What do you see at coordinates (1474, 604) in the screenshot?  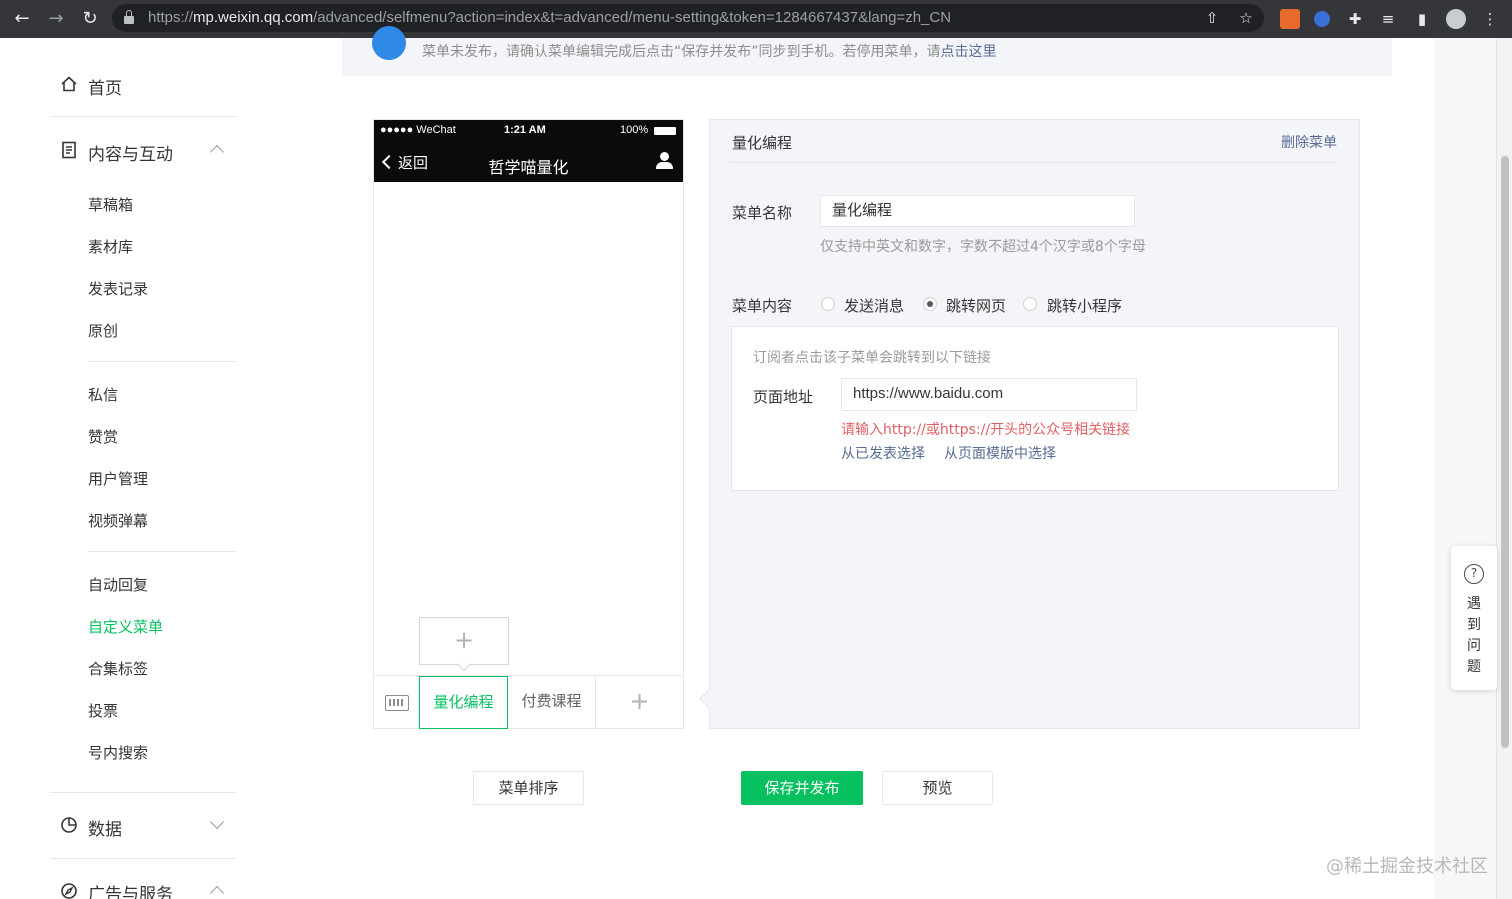 I see `help-label-char: 遇` at bounding box center [1474, 604].